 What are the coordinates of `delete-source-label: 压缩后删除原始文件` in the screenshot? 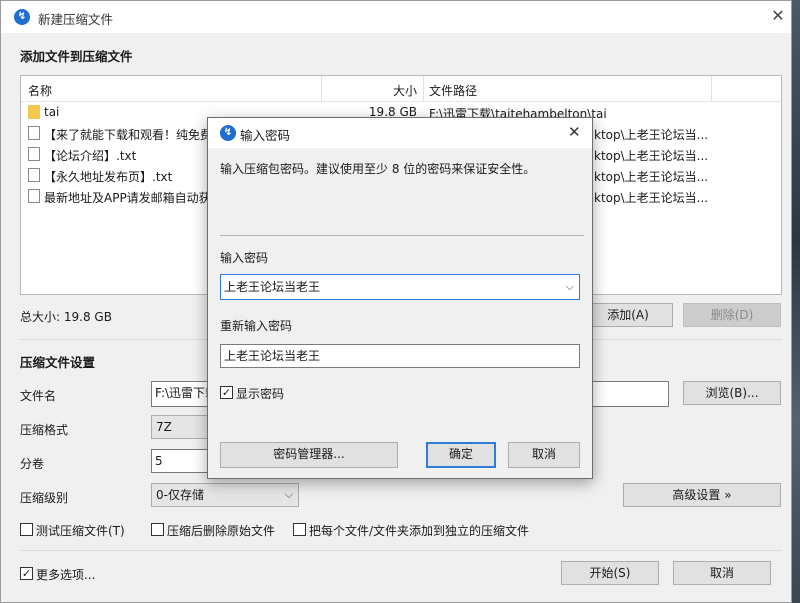 It's located at (221, 531).